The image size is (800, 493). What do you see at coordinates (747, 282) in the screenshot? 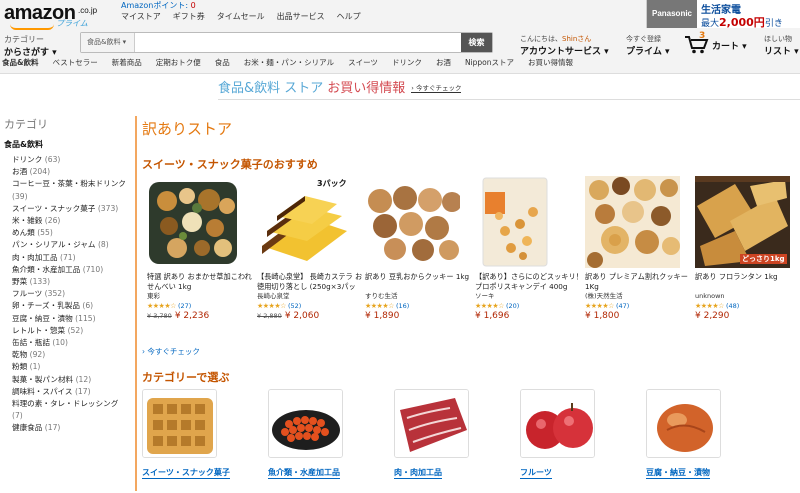
I see `product-title: 訳あり フロランタン 1kg` at bounding box center [747, 282].